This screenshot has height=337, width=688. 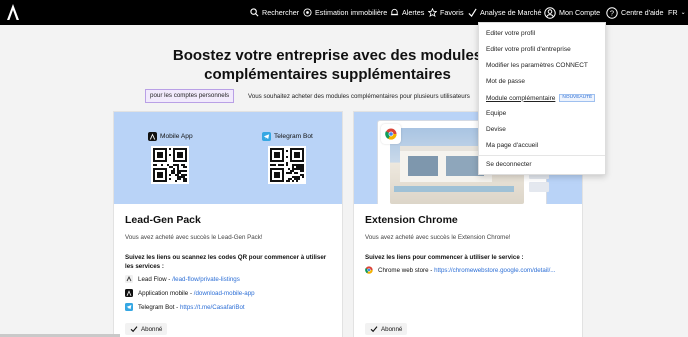 What do you see at coordinates (163, 293) in the screenshot?
I see `link-name: Application mobile` at bounding box center [163, 293].